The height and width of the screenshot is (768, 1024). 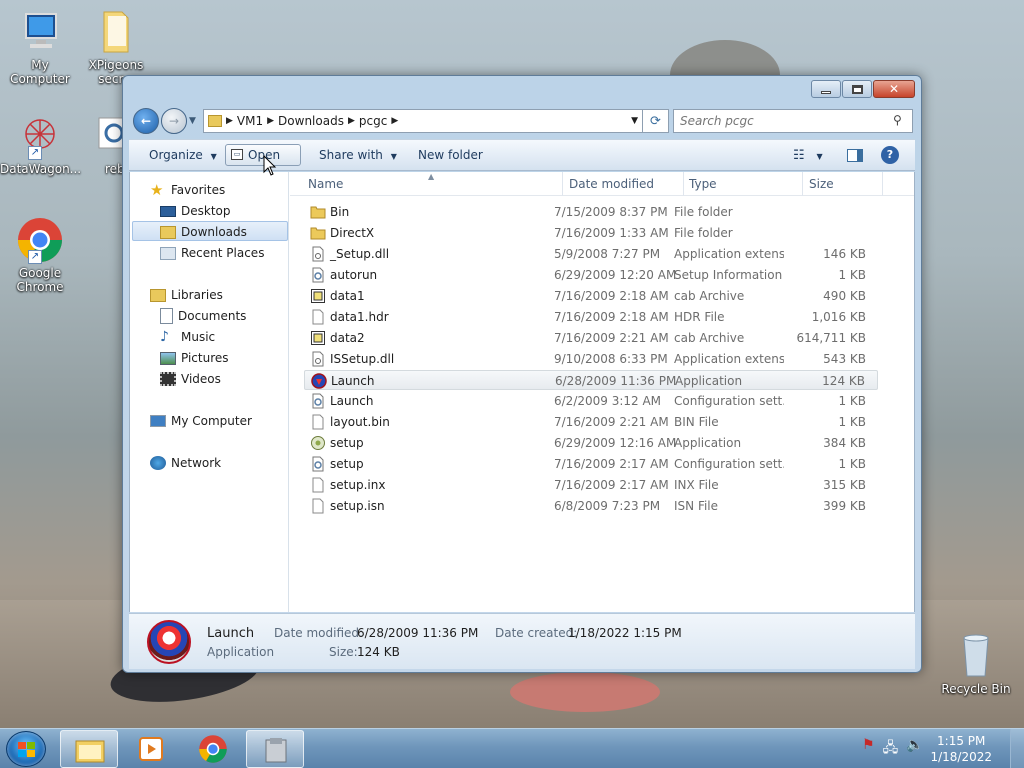 I want to click on nav-item-music: ♪ Music, so click(x=187, y=337).